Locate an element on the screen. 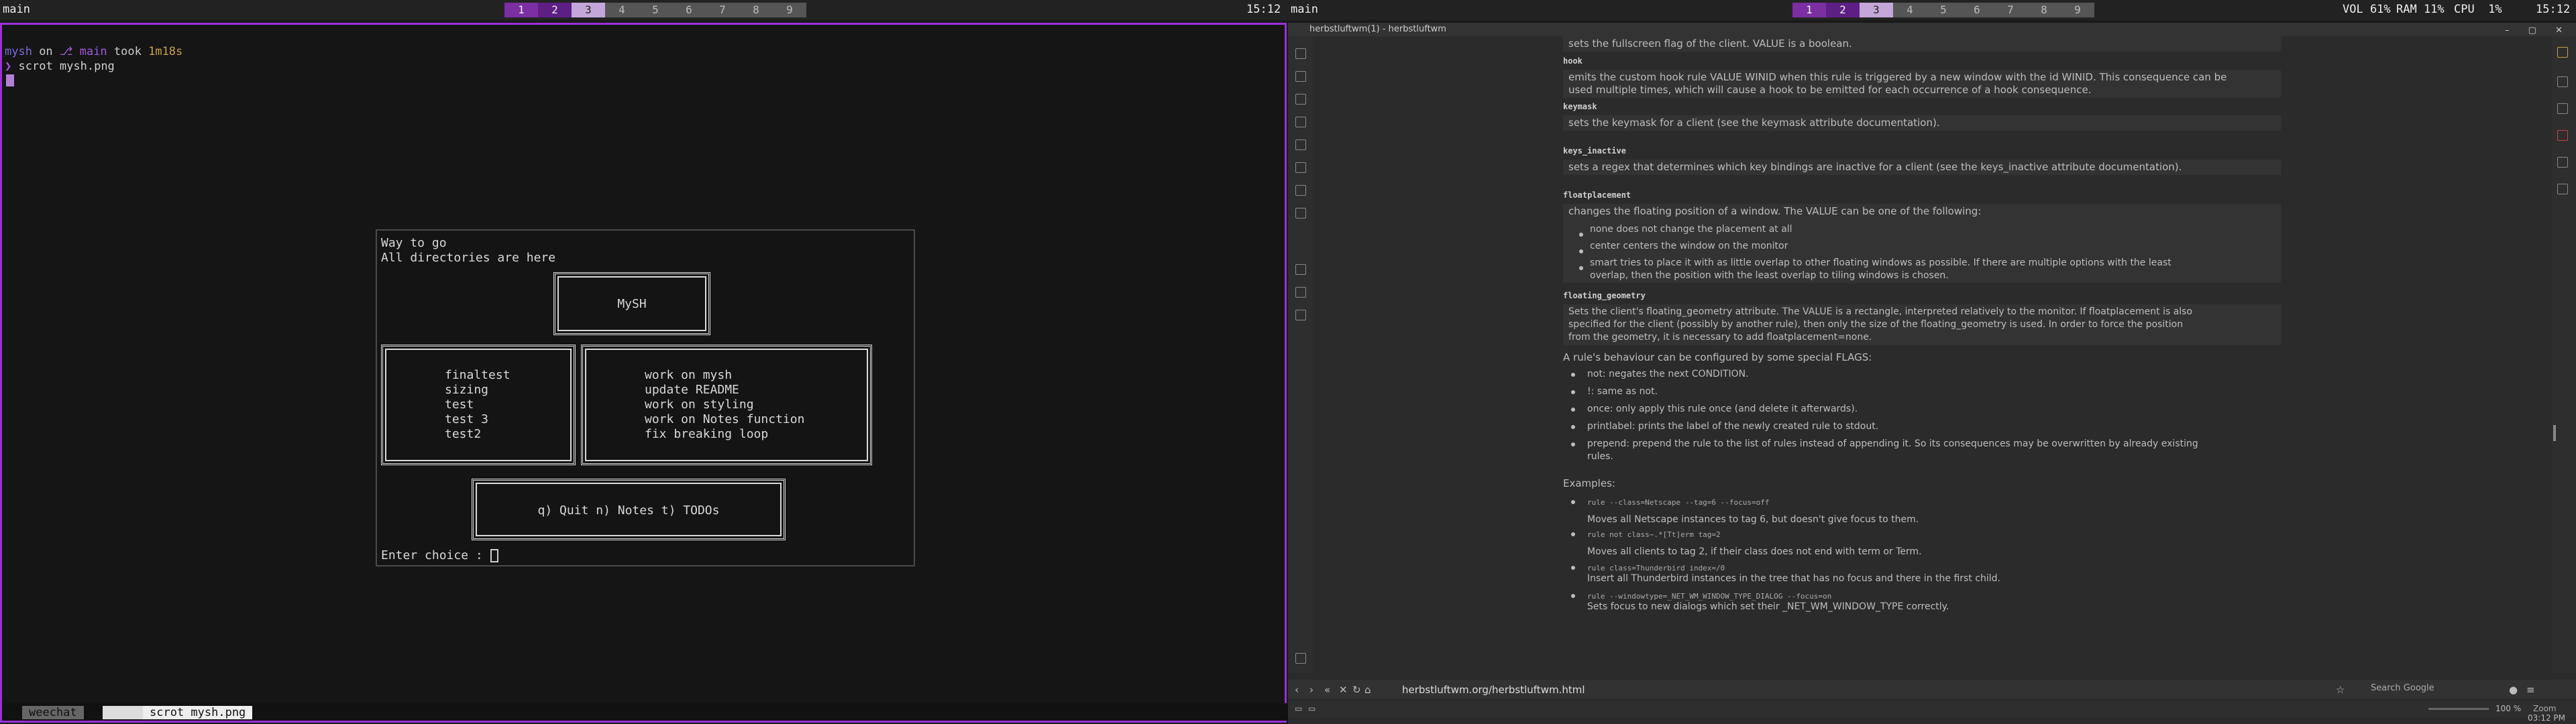  menu-icon: ≡ is located at coordinates (2530, 690).